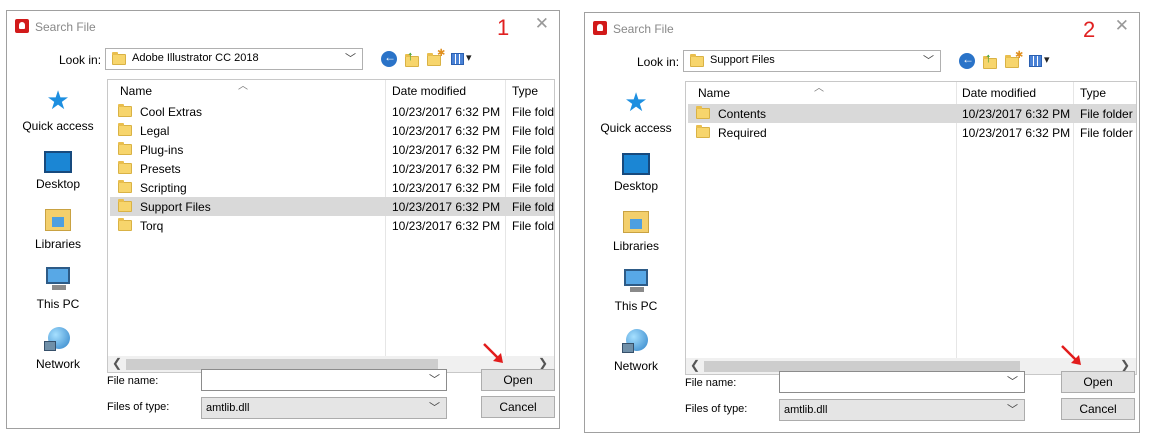 This screenshot has width=1152, height=441. I want to click on file-name-cell: Legal, so click(155, 131).